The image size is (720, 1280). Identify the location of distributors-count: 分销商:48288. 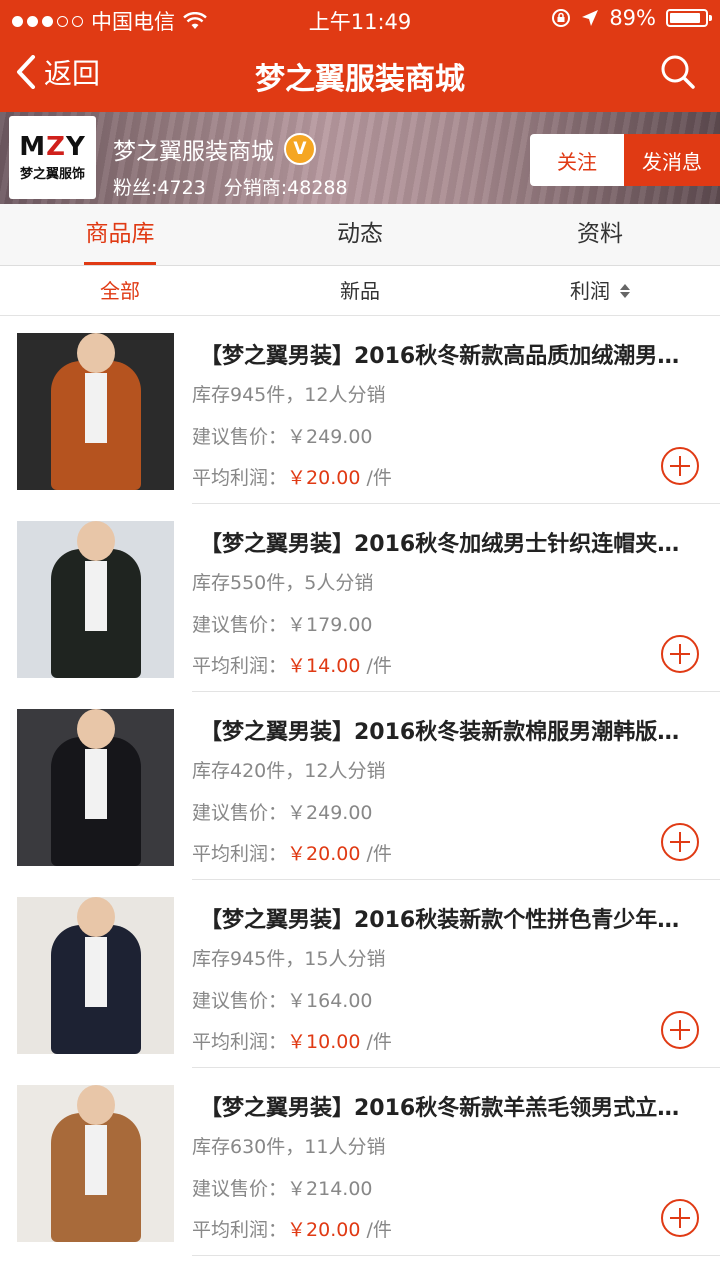
(285, 188).